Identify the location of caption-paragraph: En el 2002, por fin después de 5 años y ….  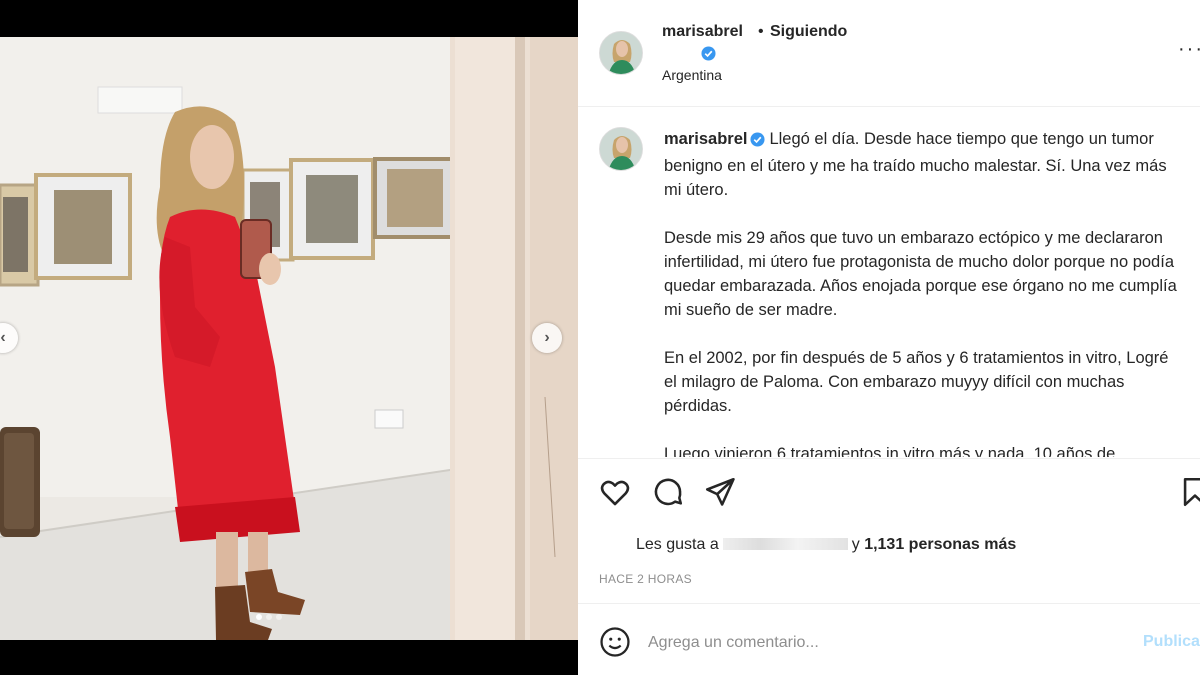
(916, 382).